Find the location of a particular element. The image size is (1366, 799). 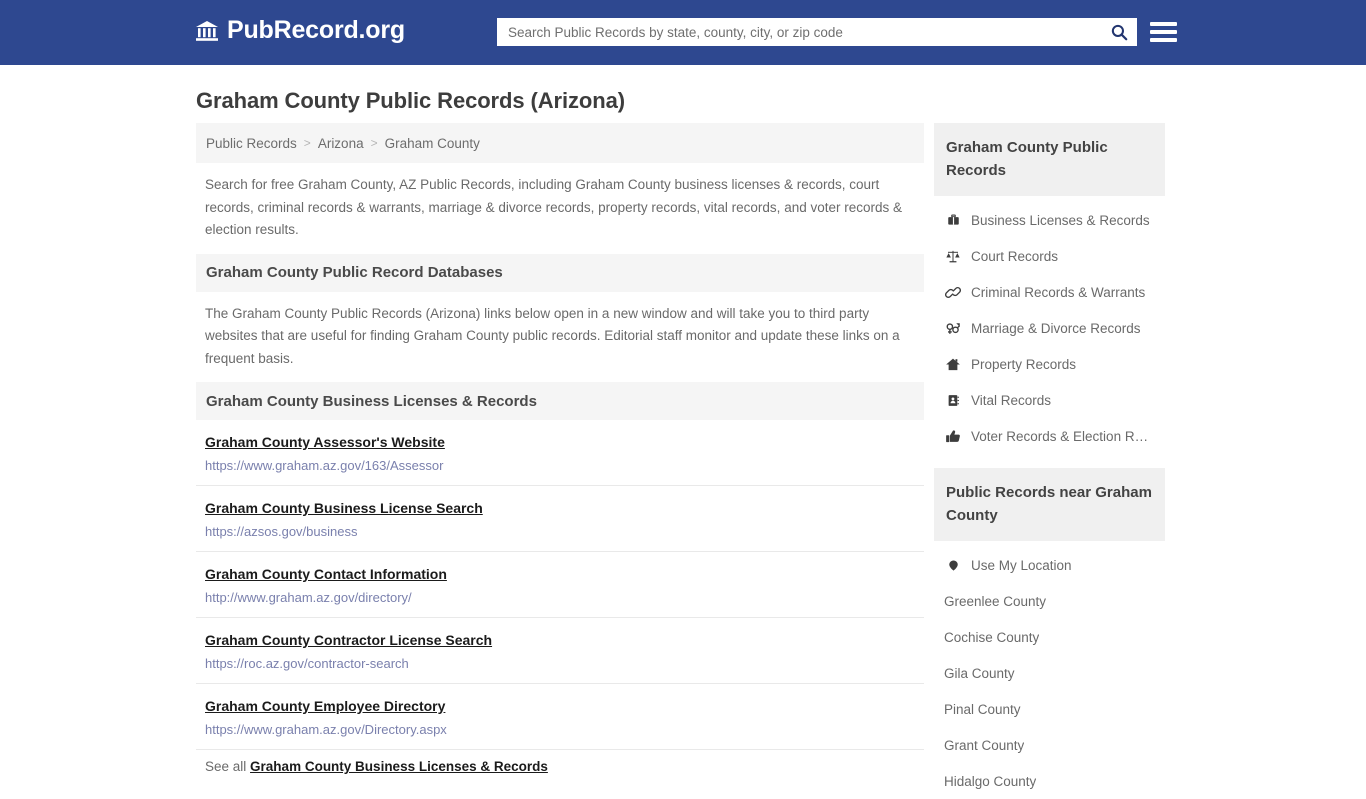

sidebar-item-business-licenses: Business Licenses & Records is located at coordinates (1049, 220).